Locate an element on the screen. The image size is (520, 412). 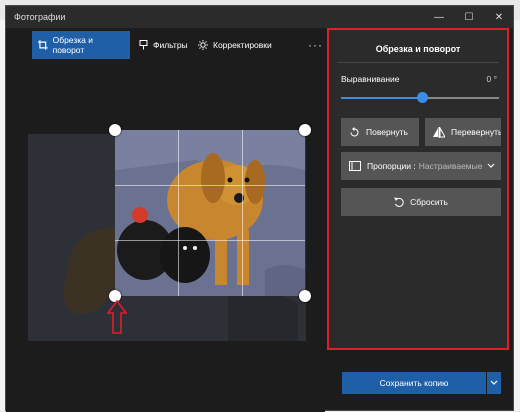
reset-button: Сбросить is located at coordinates (421, 202).